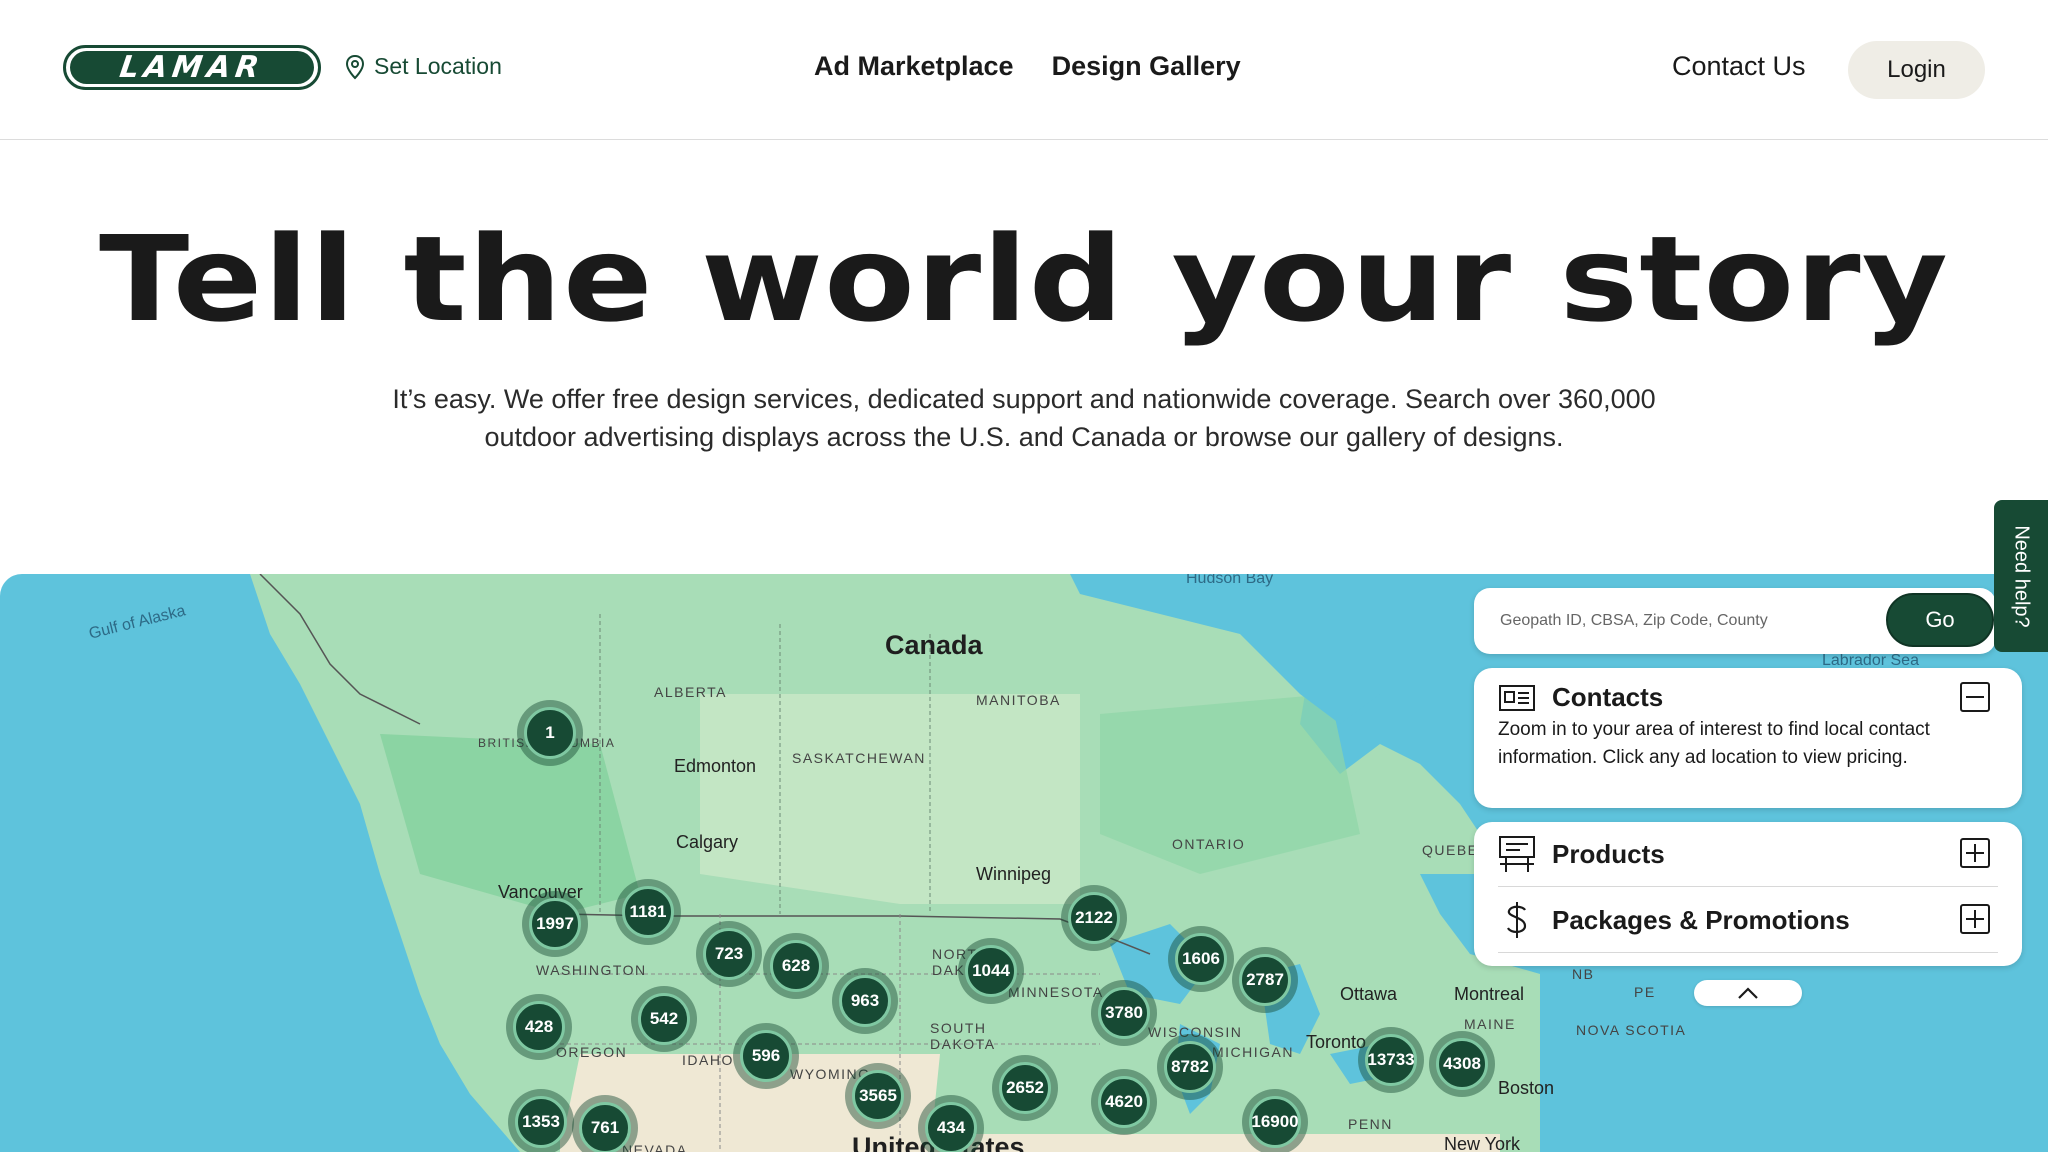  What do you see at coordinates (707, 842) in the screenshot?
I see `map-label-calgary: Calgary` at bounding box center [707, 842].